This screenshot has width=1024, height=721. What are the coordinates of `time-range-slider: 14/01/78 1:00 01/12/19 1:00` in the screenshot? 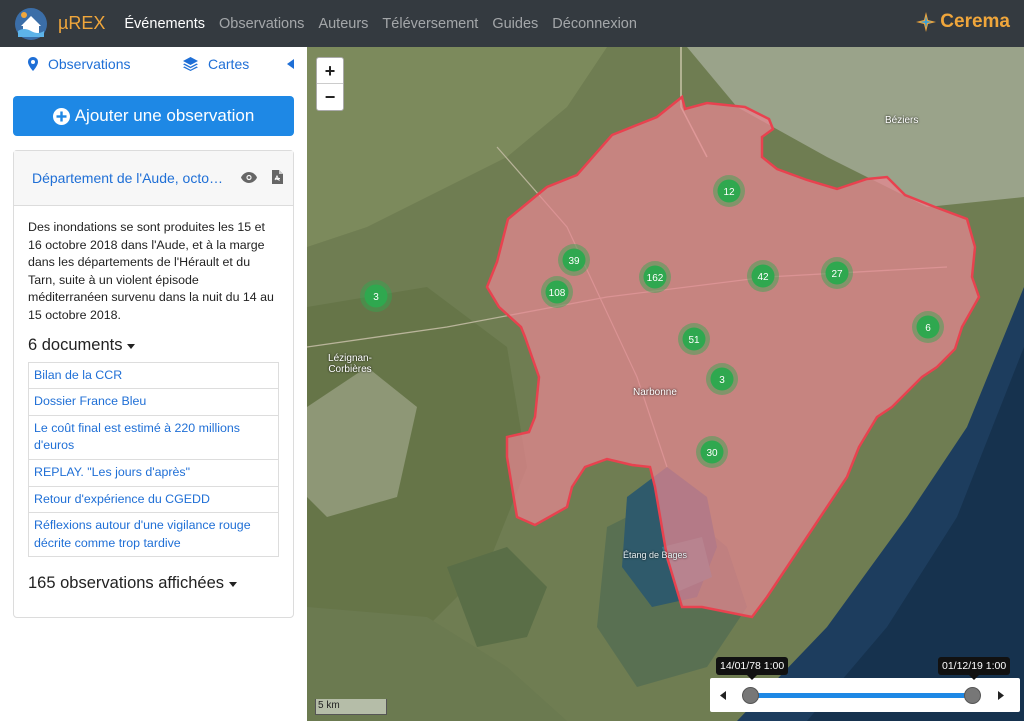 It's located at (865, 684).